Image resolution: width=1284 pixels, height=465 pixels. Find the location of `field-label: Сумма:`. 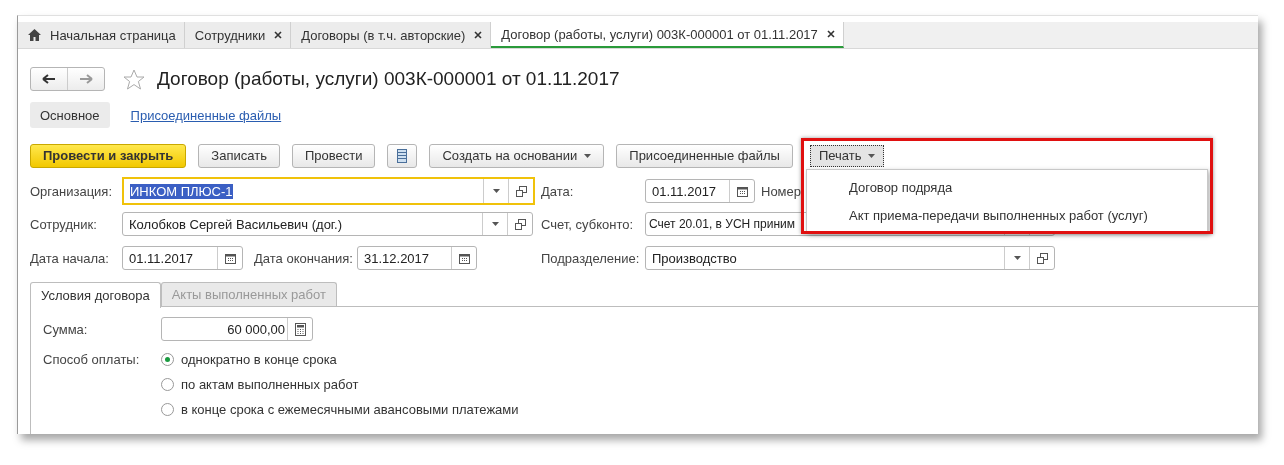

field-label: Сумма: is located at coordinates (66, 329).